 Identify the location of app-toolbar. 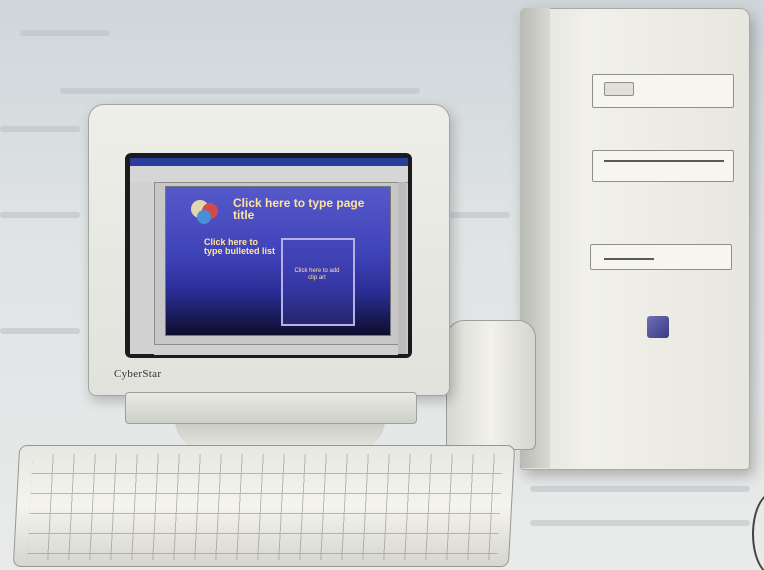
(269, 174).